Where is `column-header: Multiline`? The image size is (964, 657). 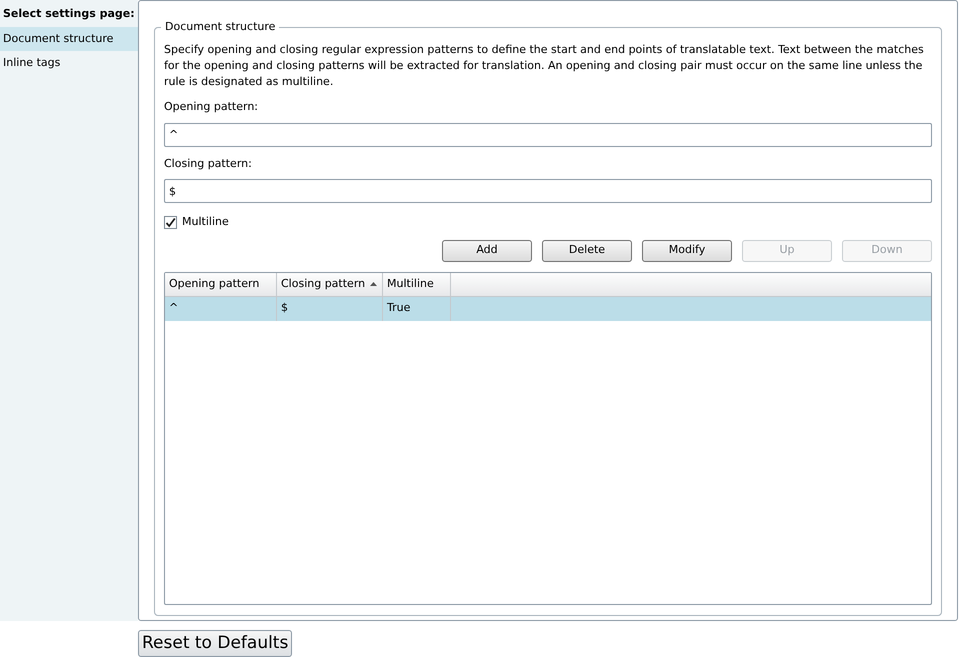
column-header: Multiline is located at coordinates (417, 284).